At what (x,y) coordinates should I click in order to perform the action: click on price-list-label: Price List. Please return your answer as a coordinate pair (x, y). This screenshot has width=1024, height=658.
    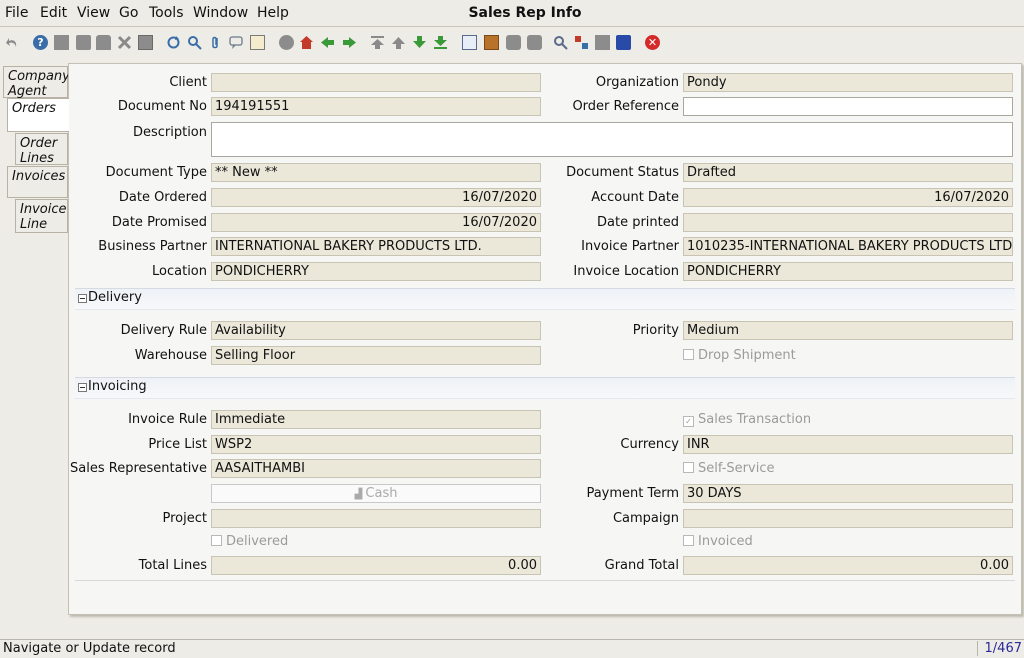
    Looking at the image, I should click on (177, 444).